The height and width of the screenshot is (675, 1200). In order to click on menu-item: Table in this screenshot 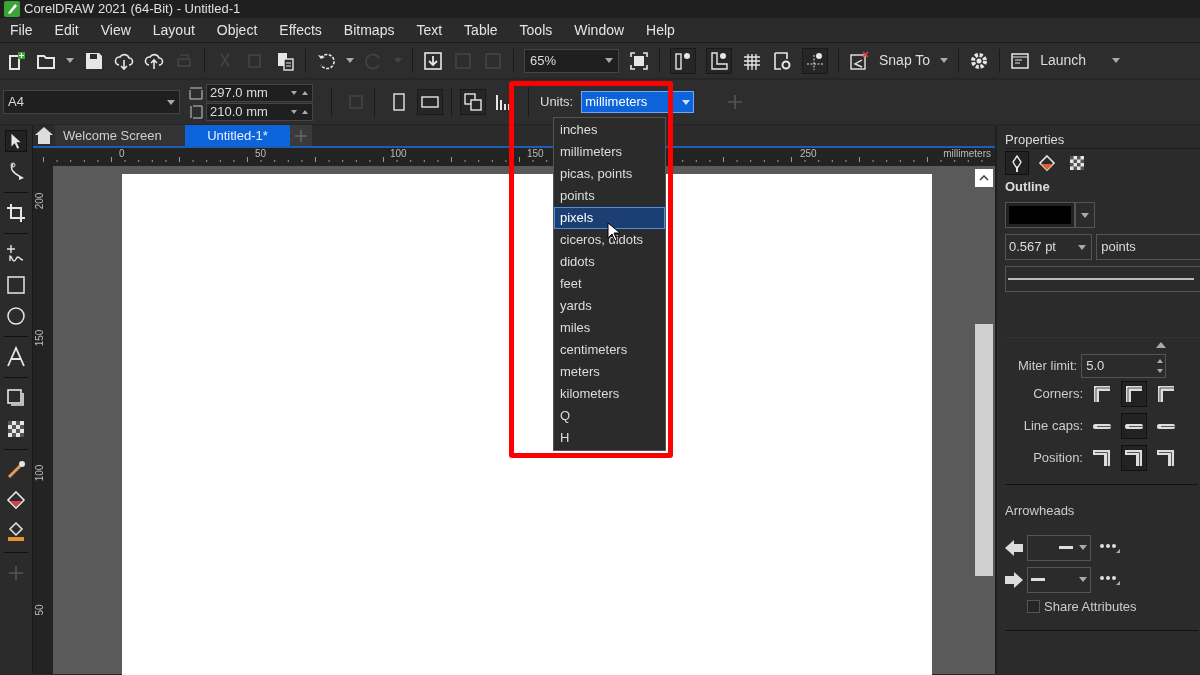, I will do `click(481, 30)`.